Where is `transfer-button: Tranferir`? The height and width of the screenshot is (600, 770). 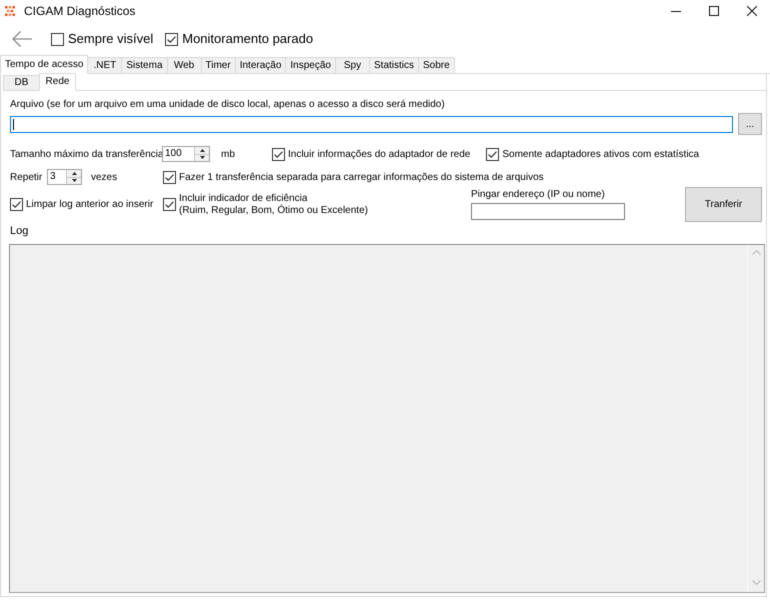 transfer-button: Tranferir is located at coordinates (723, 204).